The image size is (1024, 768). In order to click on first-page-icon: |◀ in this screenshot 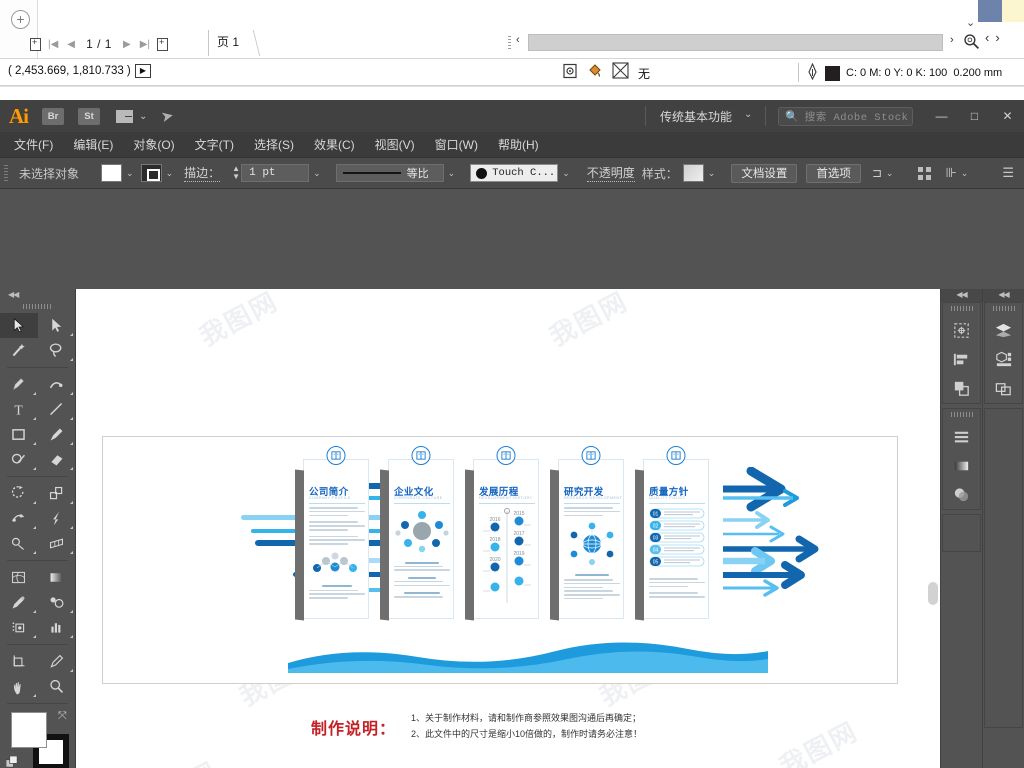, I will do `click(53, 44)`.